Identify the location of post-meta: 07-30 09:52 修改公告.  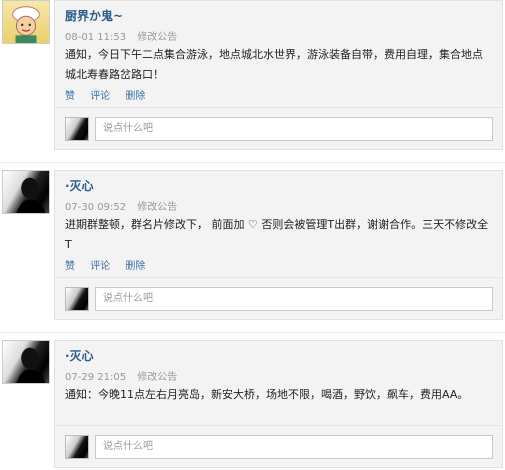
(121, 205).